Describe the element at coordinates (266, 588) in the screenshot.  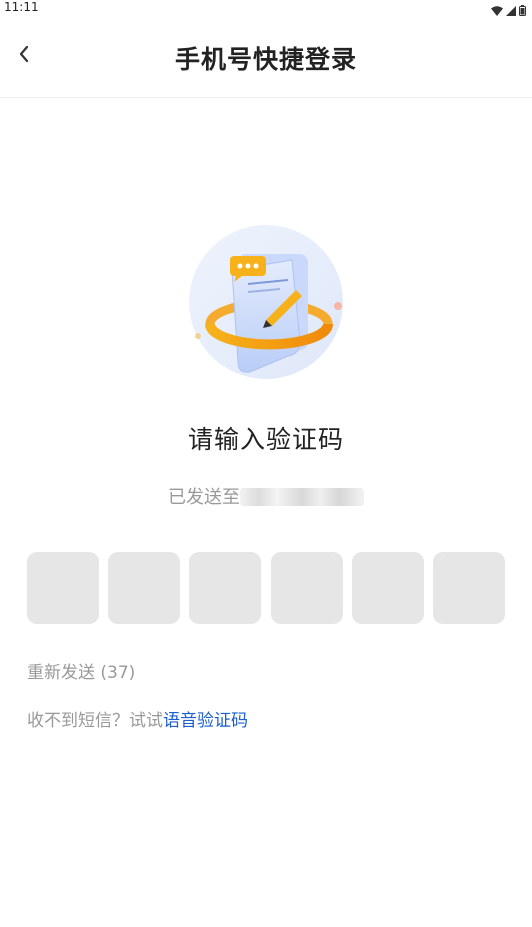
I see `code-input-row` at that location.